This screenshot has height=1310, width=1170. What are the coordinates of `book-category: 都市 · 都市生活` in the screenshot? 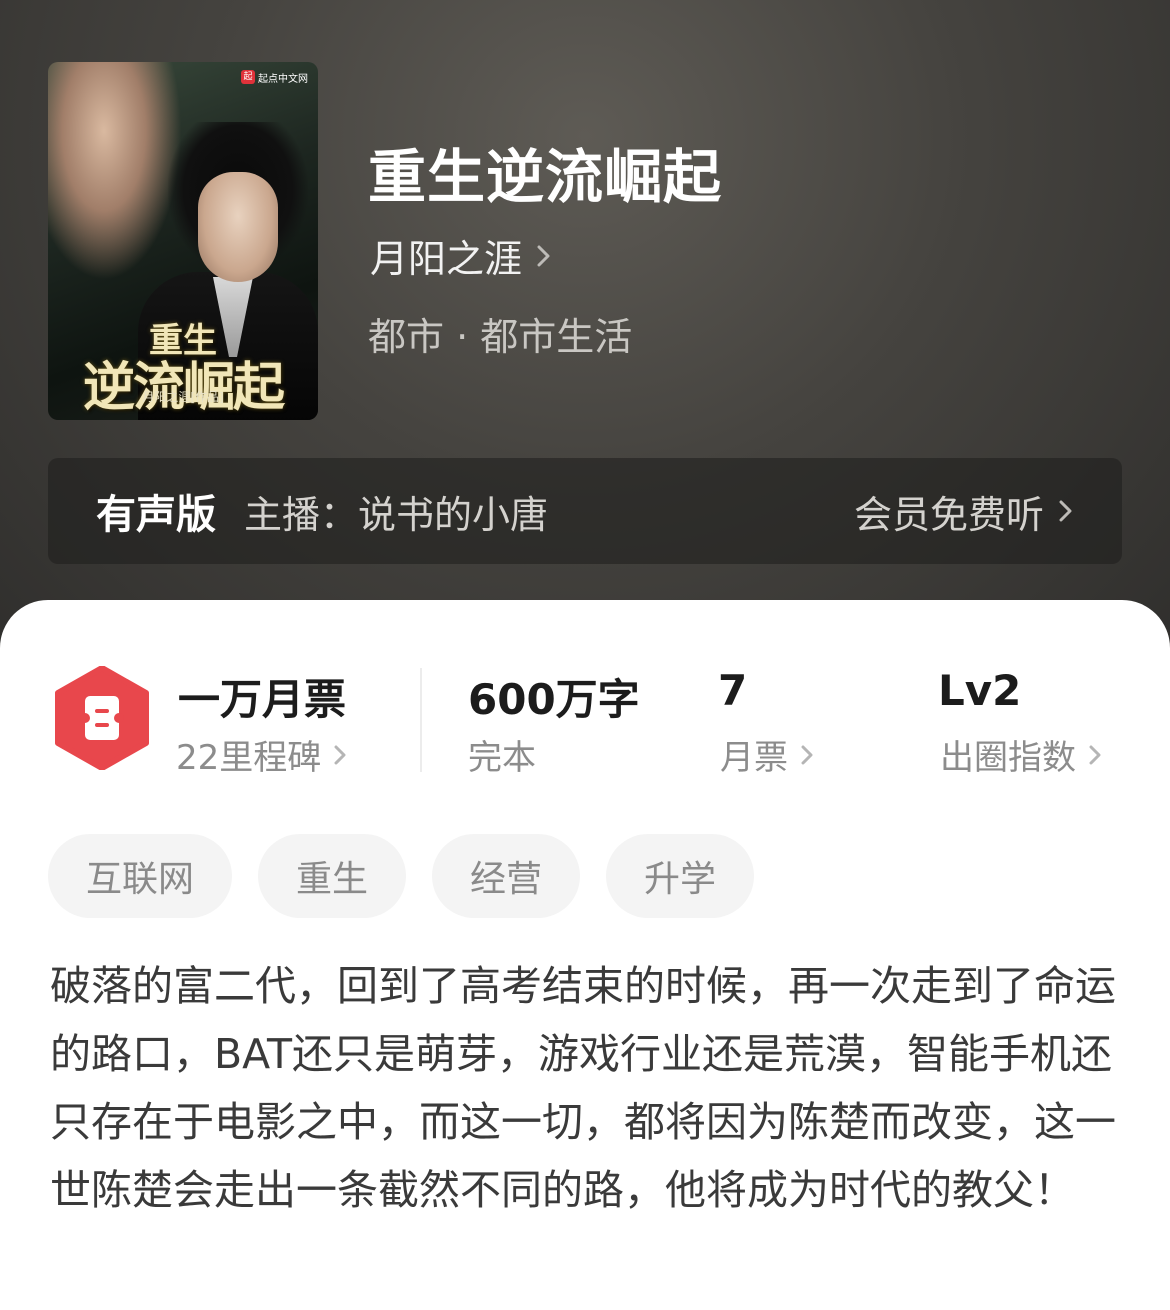 It's located at (500, 333).